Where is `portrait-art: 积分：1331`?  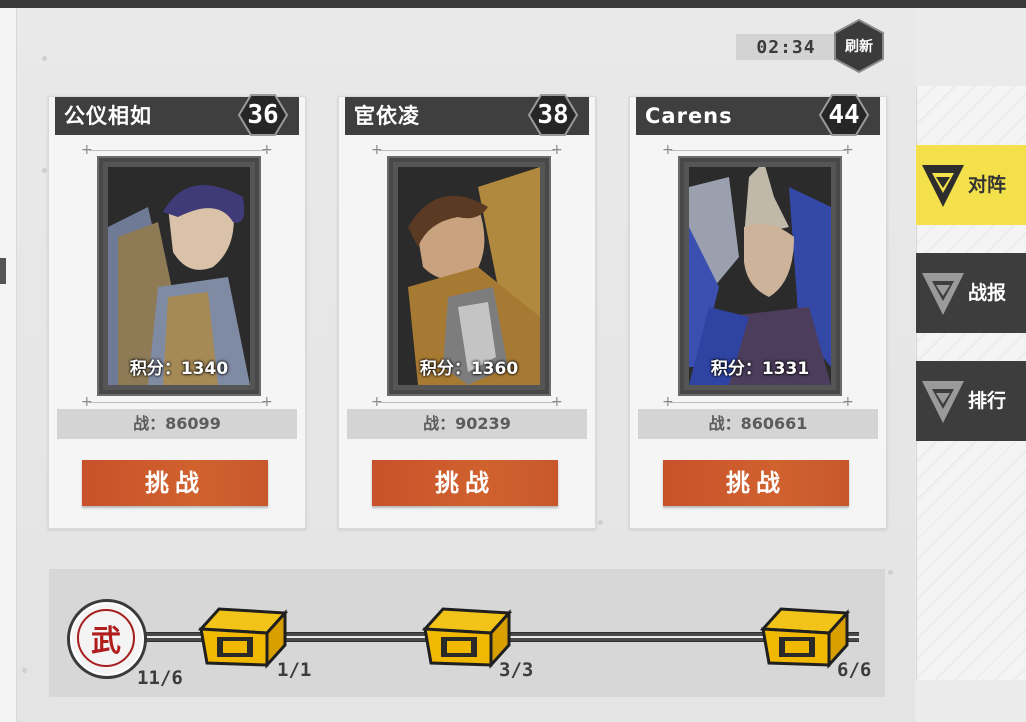
portrait-art: 积分：1331 is located at coordinates (760, 276).